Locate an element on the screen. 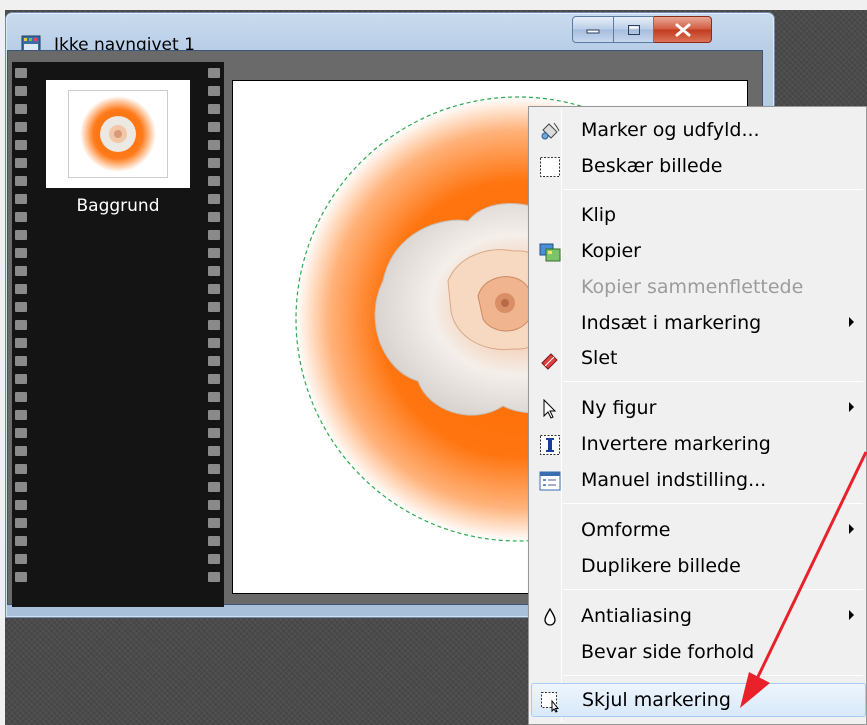 Image resolution: width=867 pixels, height=725 pixels. close-button is located at coordinates (683, 29).